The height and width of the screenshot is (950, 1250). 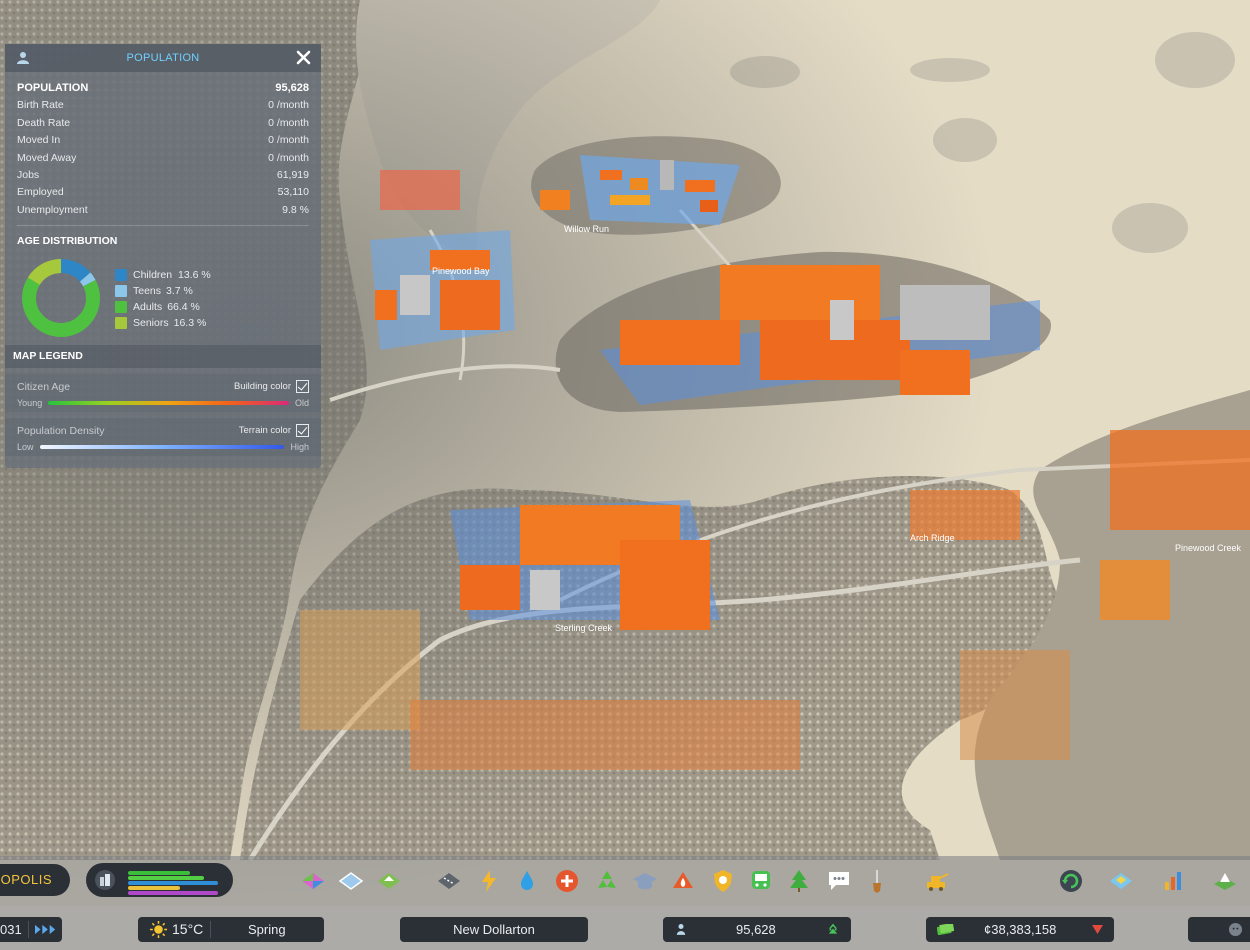 I want to click on money-icon, so click(x=945, y=929).